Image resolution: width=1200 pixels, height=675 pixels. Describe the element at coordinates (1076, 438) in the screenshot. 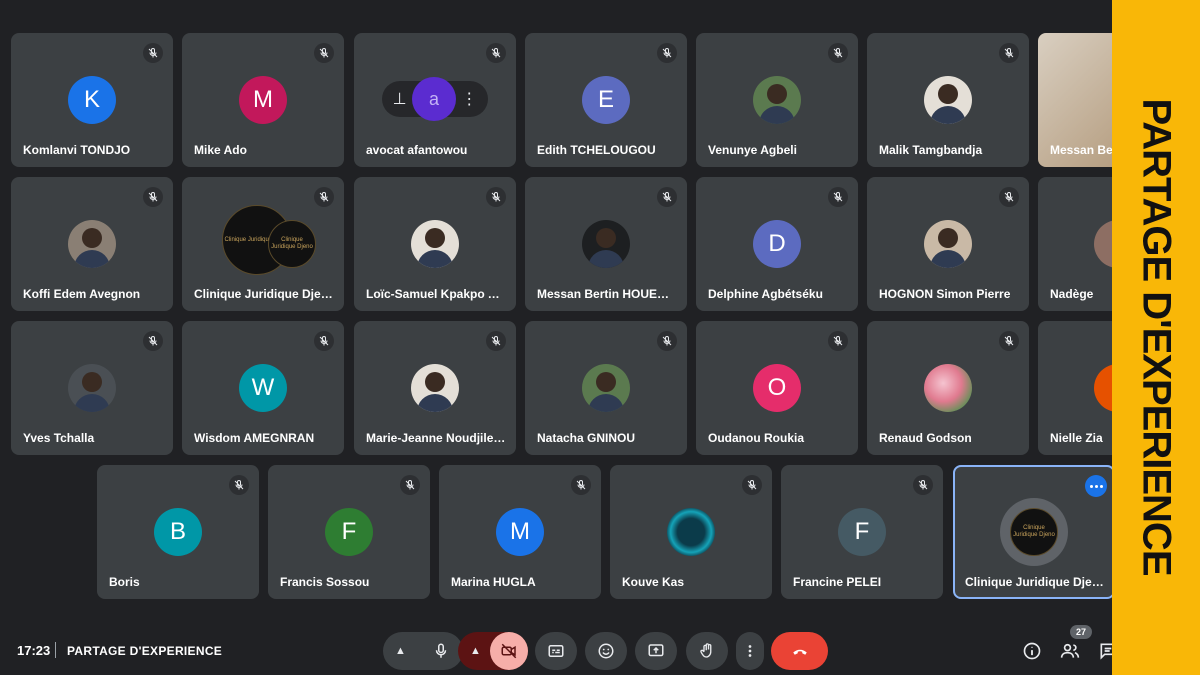

I see `participant-name: Nielle Zia` at that location.